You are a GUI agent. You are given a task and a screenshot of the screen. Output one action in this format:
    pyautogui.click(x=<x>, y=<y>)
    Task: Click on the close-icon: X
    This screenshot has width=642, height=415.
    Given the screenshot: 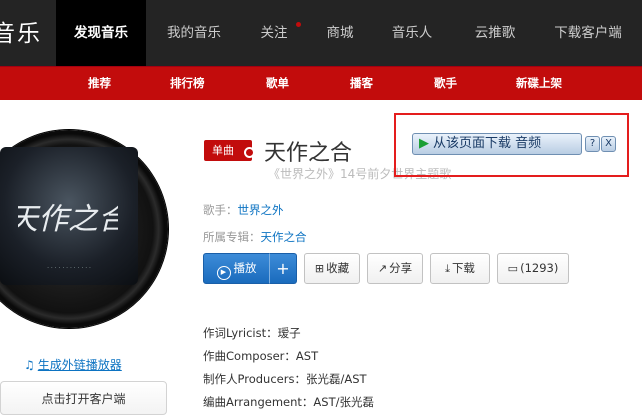 What is the action you would take?
    pyautogui.click(x=608, y=144)
    